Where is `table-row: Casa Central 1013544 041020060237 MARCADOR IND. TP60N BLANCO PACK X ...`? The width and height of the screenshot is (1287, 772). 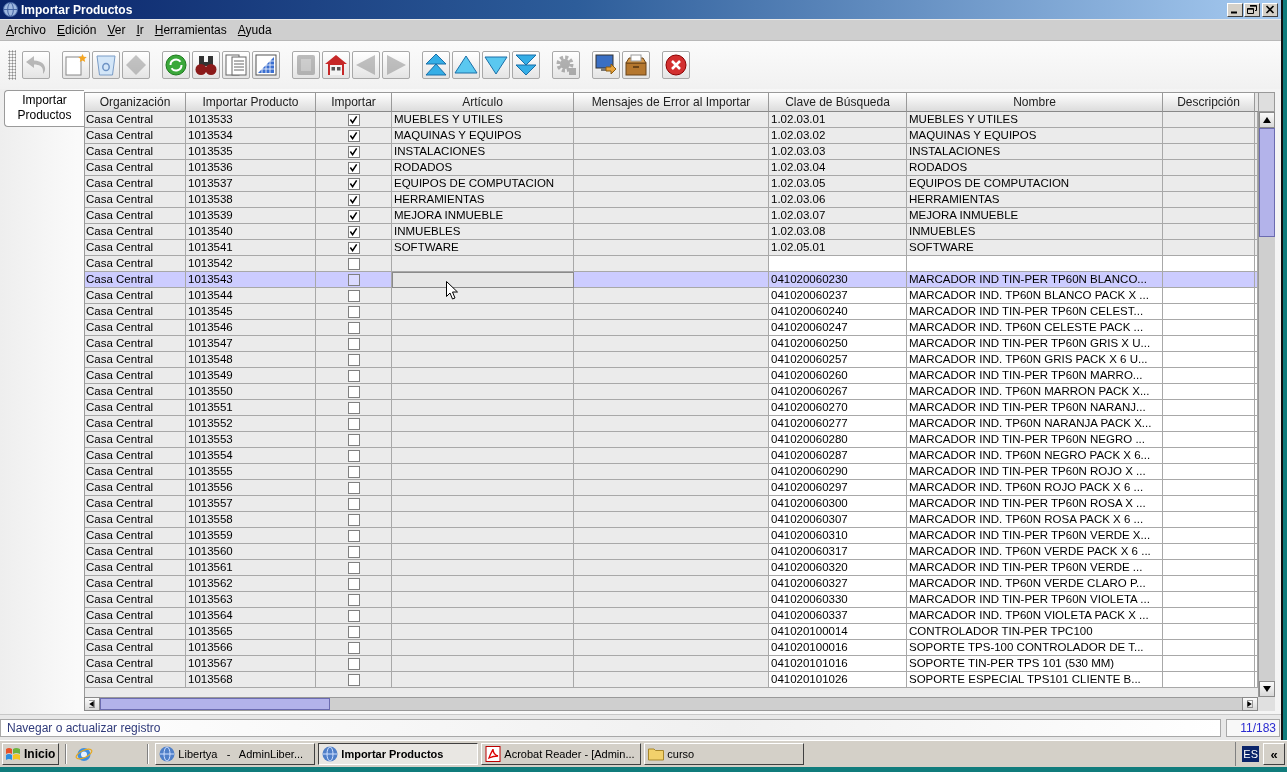 table-row: Casa Central 1013544 041020060237 MARCADOR IND. TP60N BLANCO PACK X ... is located at coordinates (671, 296).